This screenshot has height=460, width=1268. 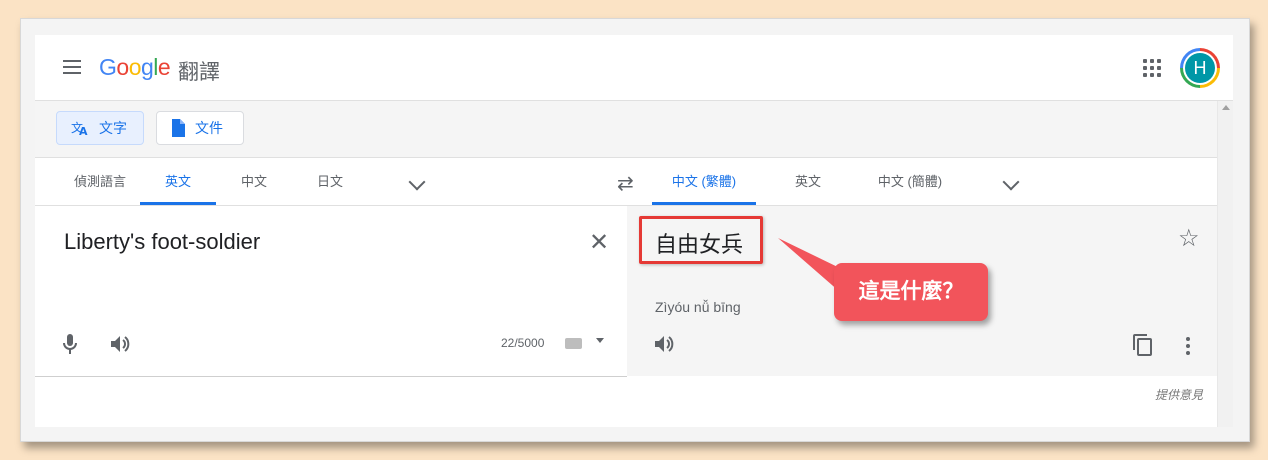 I want to click on language-bar: 偵測語言 英文 中文 日文 ⇄ 中文 (繁體) 英文 中文 (簡體), so click(x=626, y=182).